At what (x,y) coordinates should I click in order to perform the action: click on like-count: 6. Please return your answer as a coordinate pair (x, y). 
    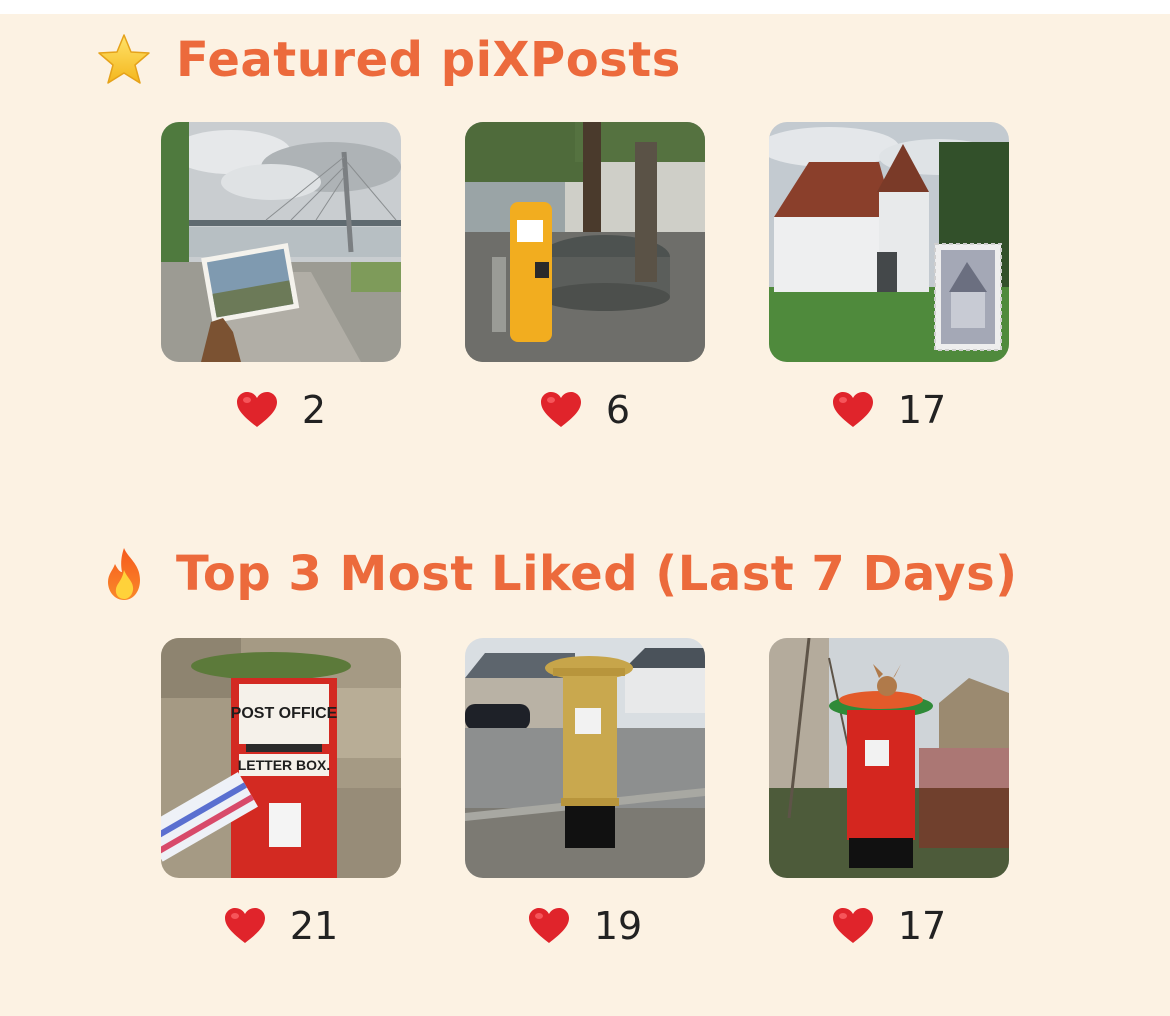
    Looking at the image, I should click on (618, 410).